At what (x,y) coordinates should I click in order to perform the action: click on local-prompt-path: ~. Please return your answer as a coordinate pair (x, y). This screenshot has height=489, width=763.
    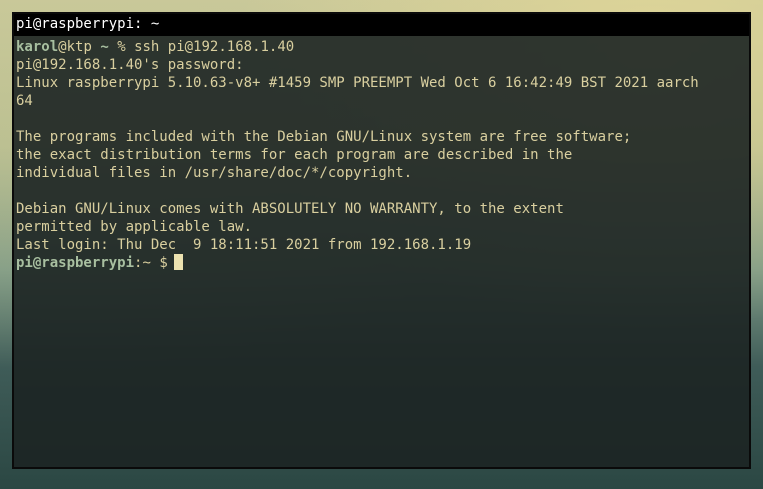
    Looking at the image, I should click on (104, 47).